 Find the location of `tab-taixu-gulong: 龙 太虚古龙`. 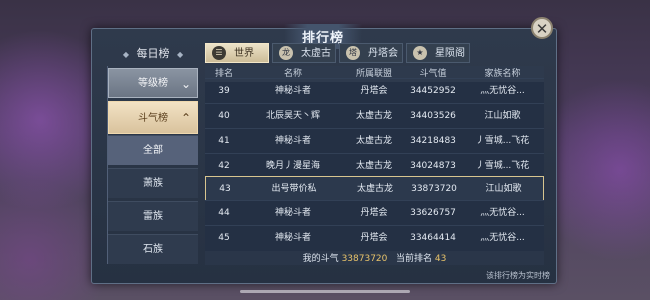

tab-taixu-gulong: 龙 太虚古龙 is located at coordinates (304, 61).